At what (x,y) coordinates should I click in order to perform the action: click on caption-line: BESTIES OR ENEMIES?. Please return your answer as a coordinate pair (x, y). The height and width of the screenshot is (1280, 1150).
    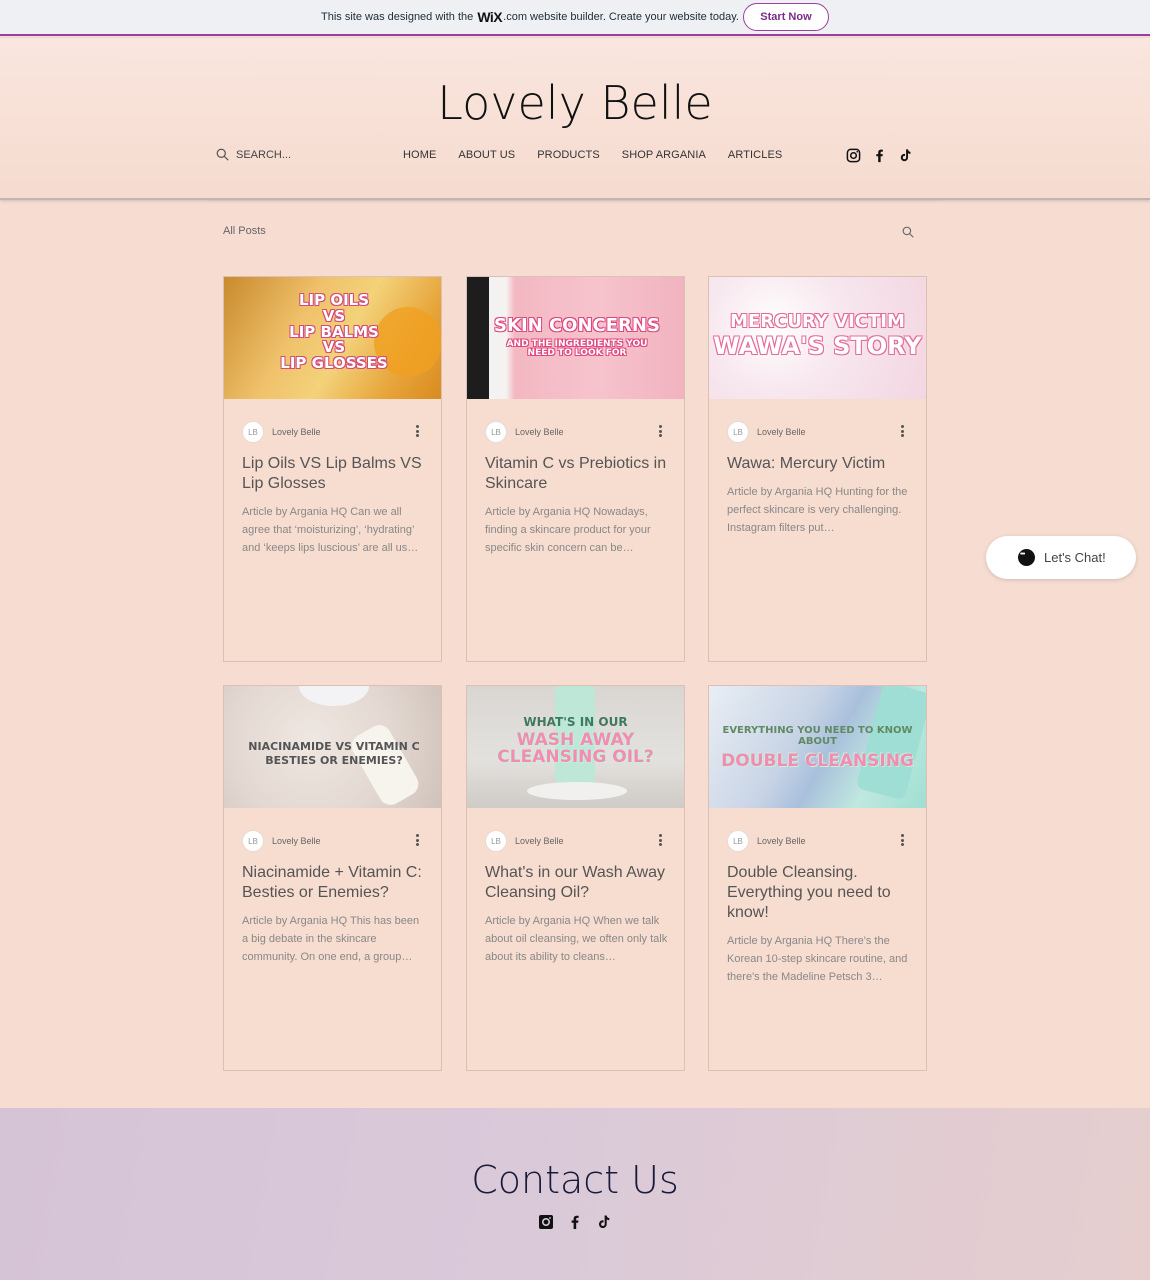
    Looking at the image, I should click on (334, 760).